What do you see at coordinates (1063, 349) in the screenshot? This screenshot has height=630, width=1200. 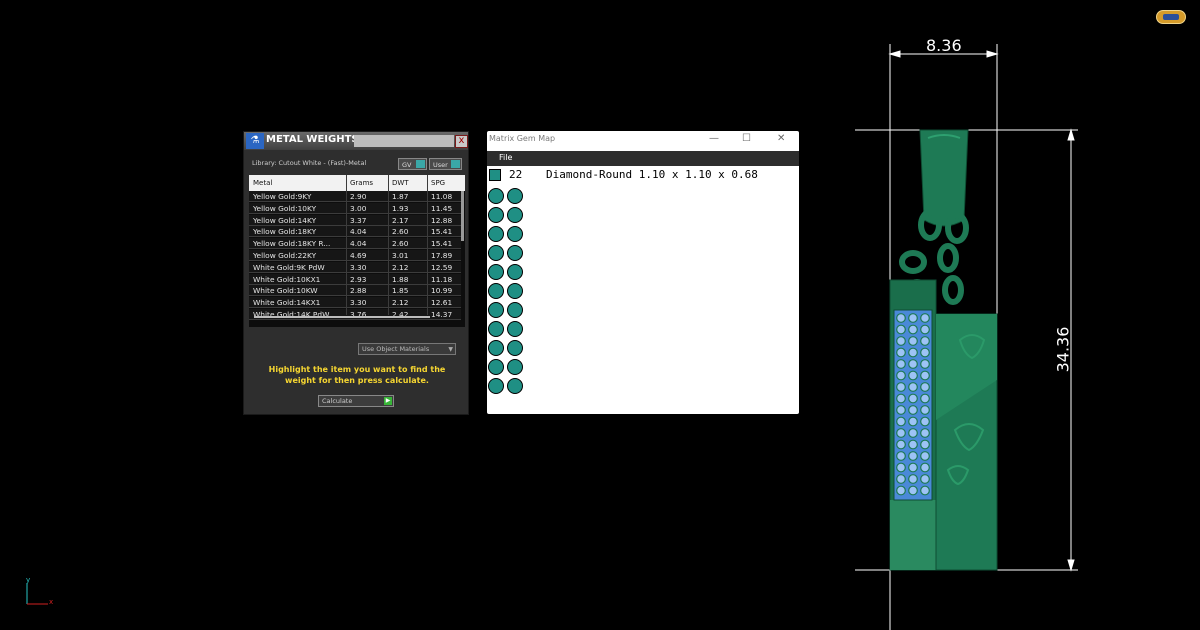 I see `height-dimension-label: 34.36` at bounding box center [1063, 349].